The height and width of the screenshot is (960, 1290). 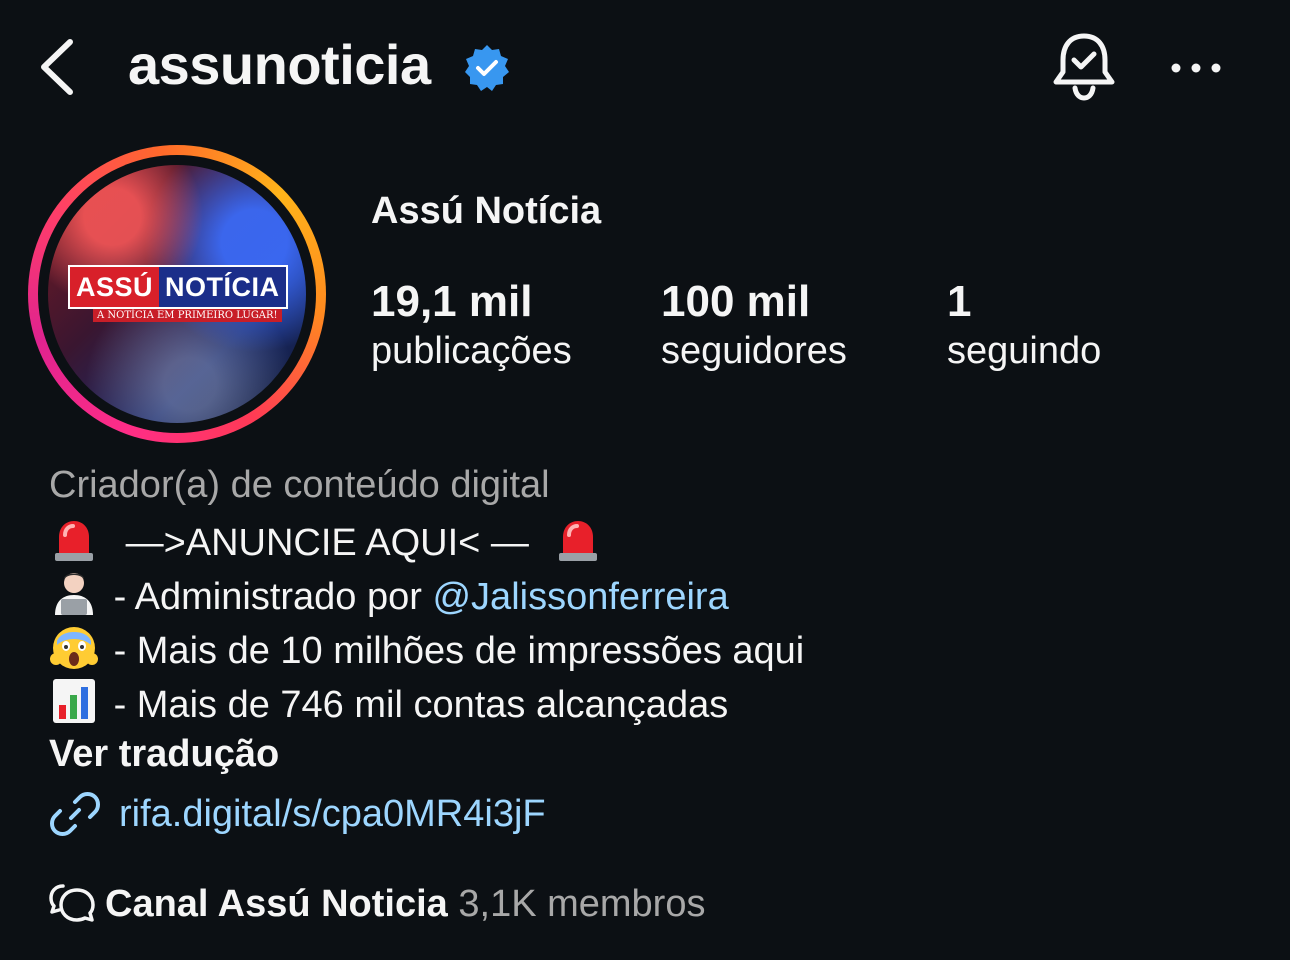 What do you see at coordinates (1084, 66) in the screenshot?
I see `notification-bell-icon` at bounding box center [1084, 66].